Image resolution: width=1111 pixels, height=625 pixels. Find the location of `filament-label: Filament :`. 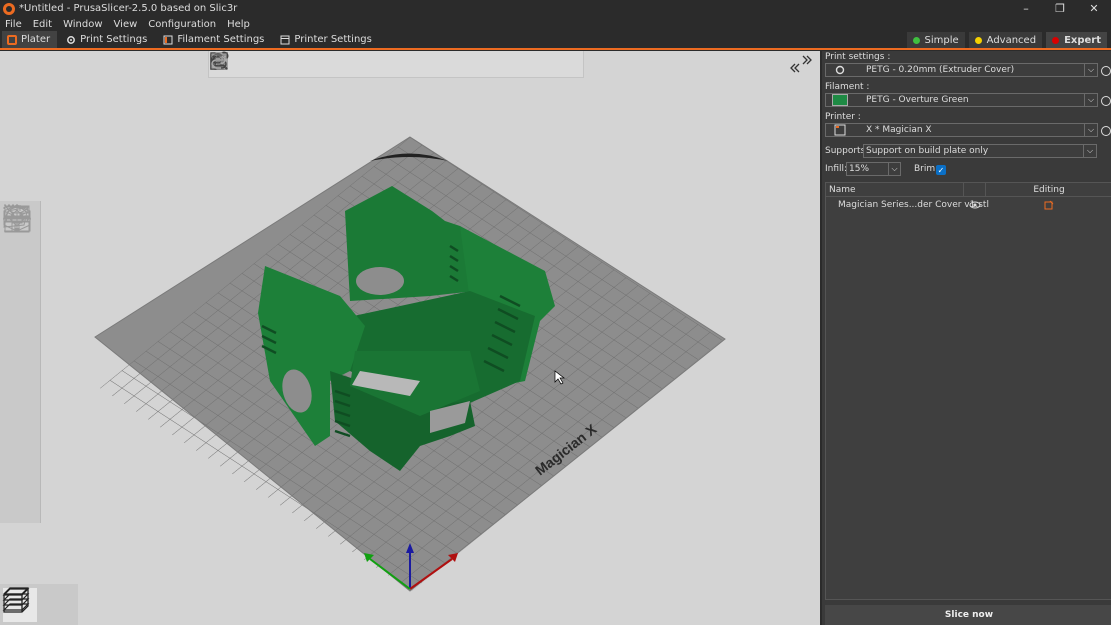

filament-label: Filament : is located at coordinates (847, 87).